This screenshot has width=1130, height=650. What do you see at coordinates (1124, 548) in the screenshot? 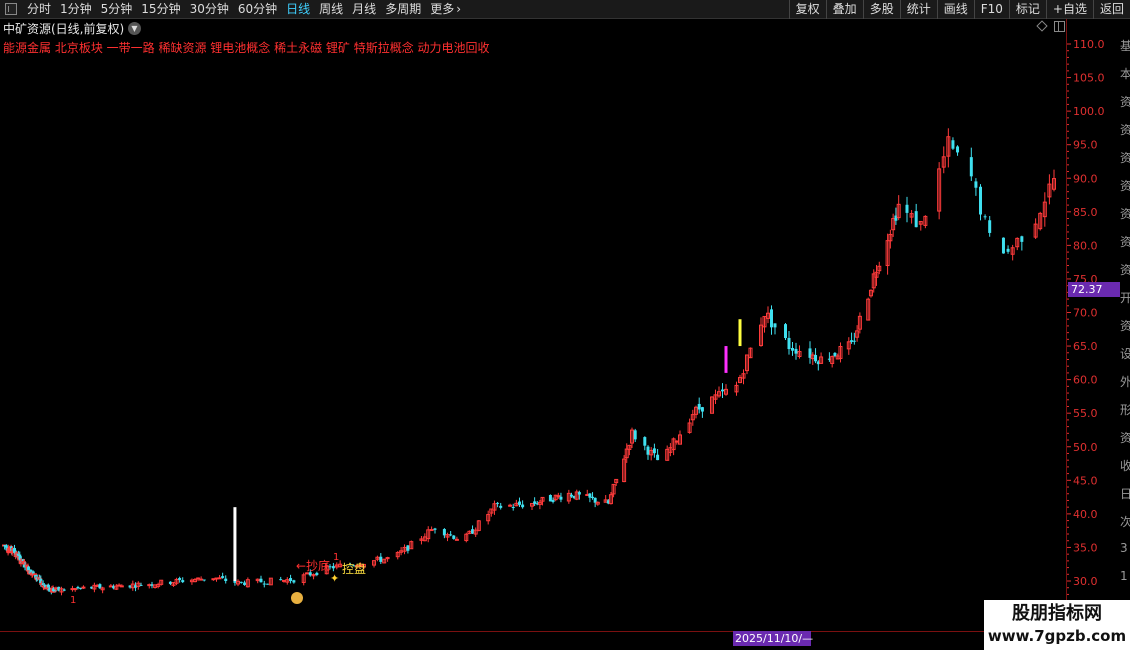
I see `right-panel-char: 3` at bounding box center [1124, 548].